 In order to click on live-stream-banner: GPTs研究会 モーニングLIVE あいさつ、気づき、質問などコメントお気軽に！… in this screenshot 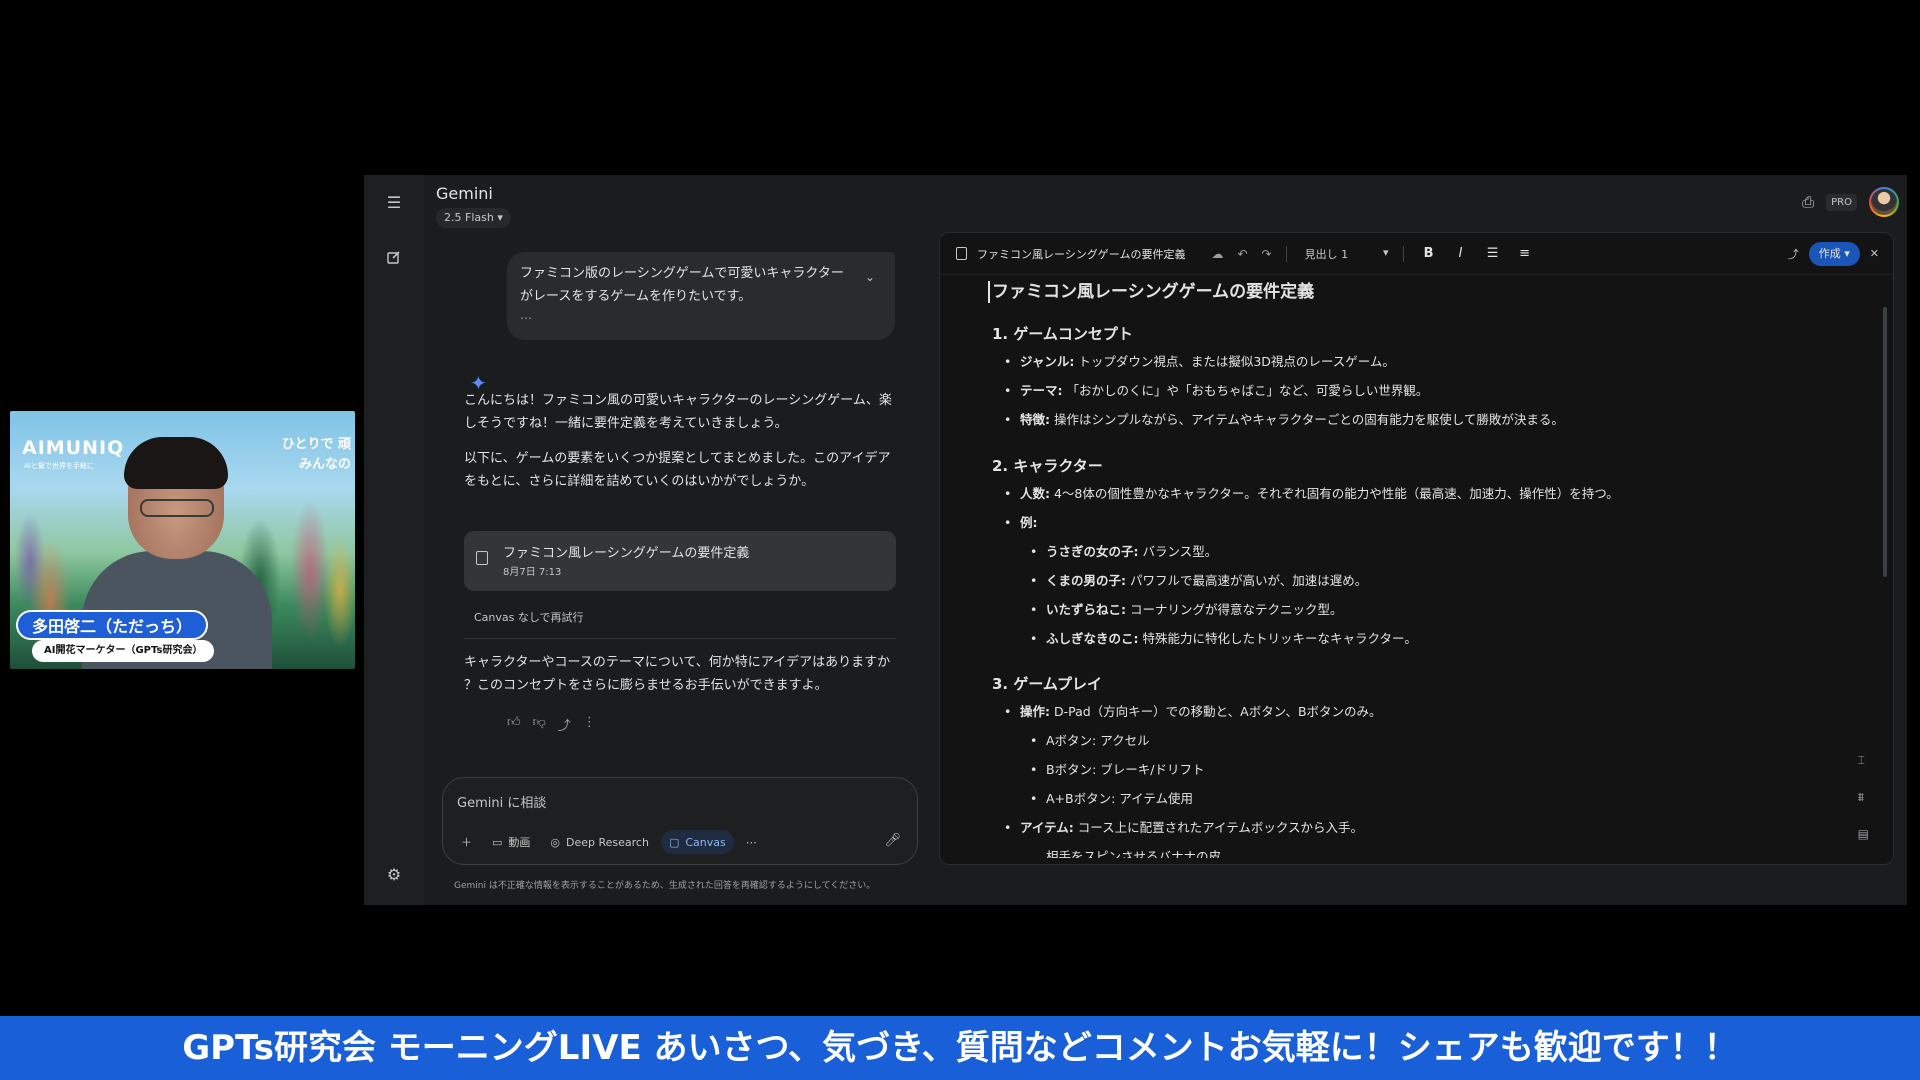, I will do `click(960, 1048)`.